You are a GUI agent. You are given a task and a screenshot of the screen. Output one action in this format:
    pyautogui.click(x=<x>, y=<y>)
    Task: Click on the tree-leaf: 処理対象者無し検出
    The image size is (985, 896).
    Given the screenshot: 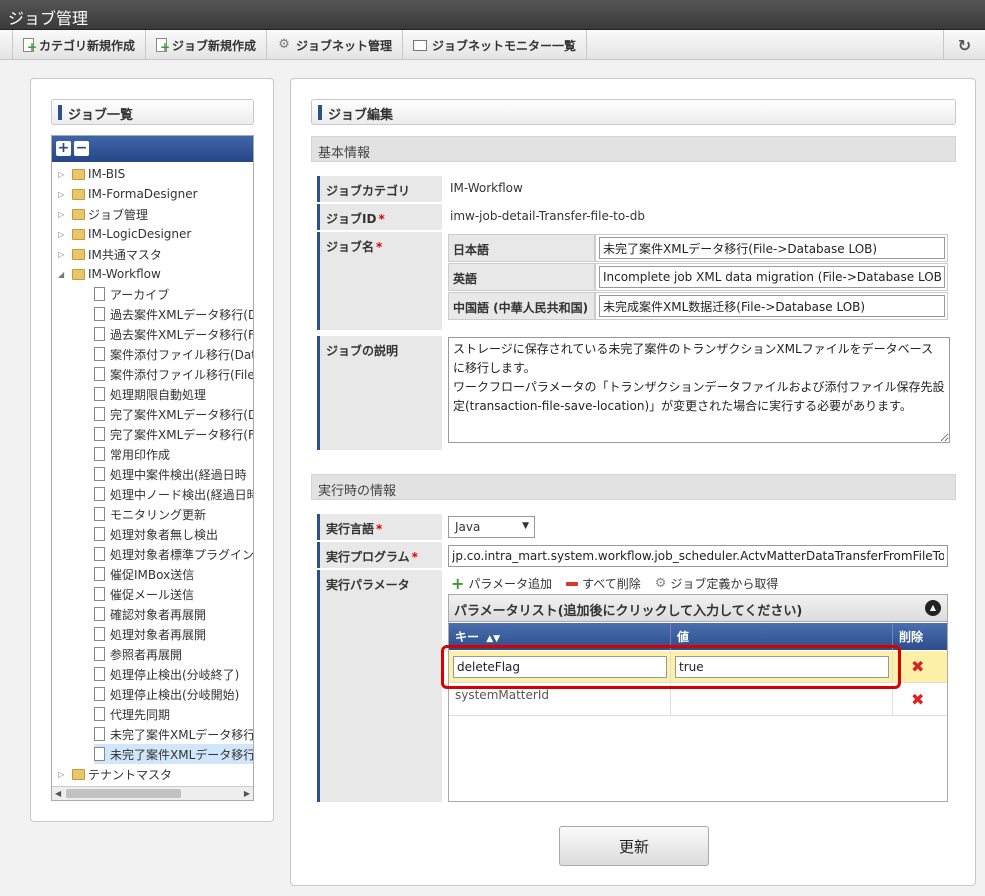 What is the action you would take?
    pyautogui.click(x=156, y=534)
    